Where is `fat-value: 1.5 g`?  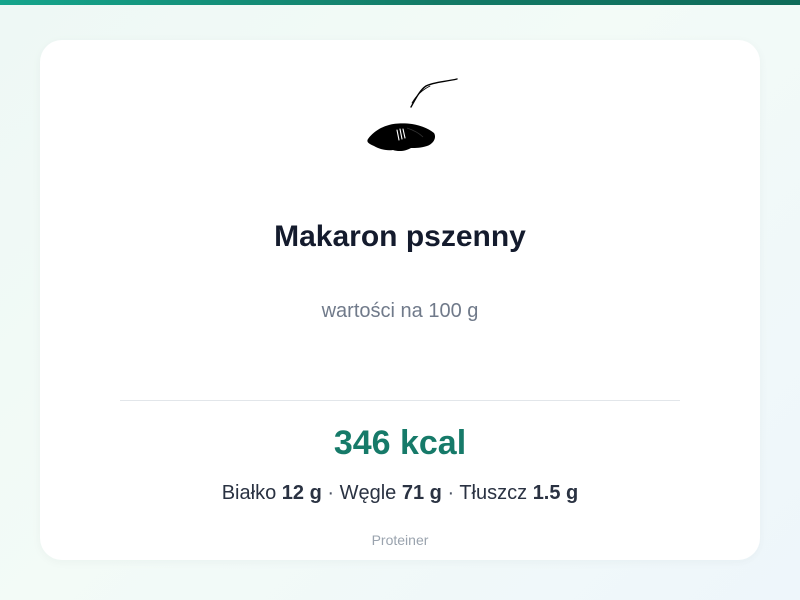 fat-value: 1.5 g is located at coordinates (555, 493).